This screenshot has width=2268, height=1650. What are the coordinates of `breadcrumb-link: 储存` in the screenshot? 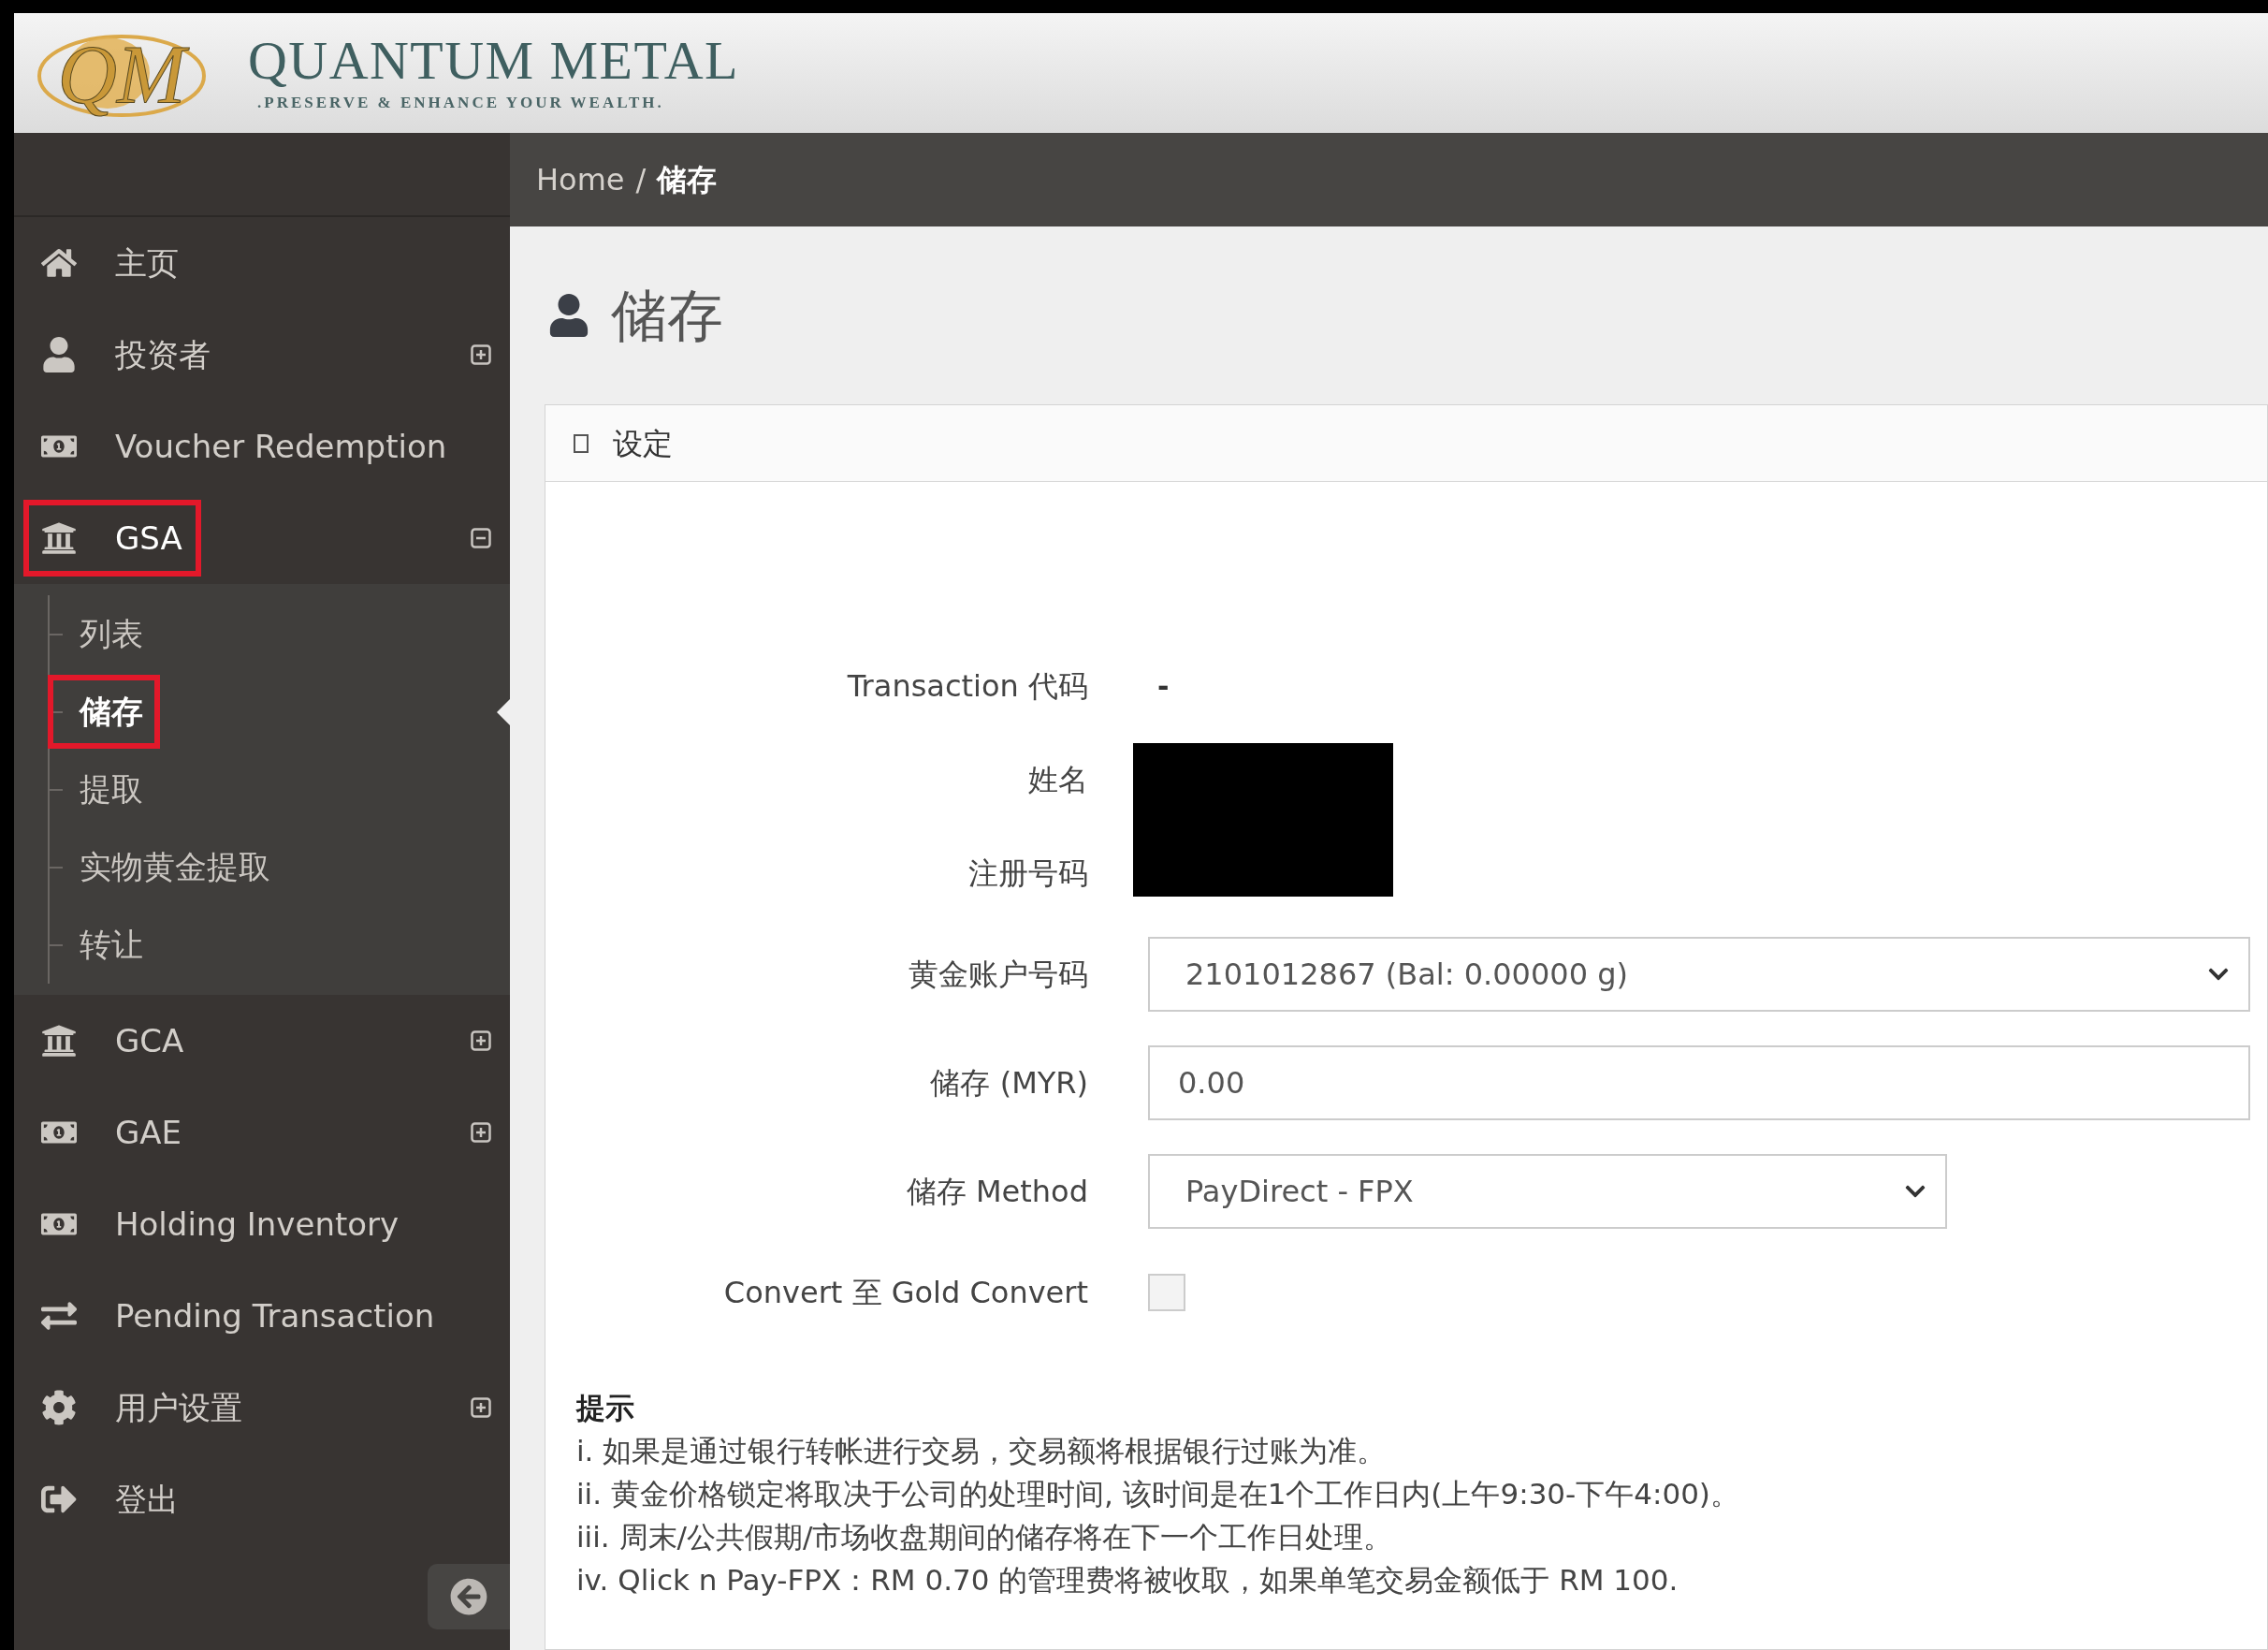 It's located at (687, 180).